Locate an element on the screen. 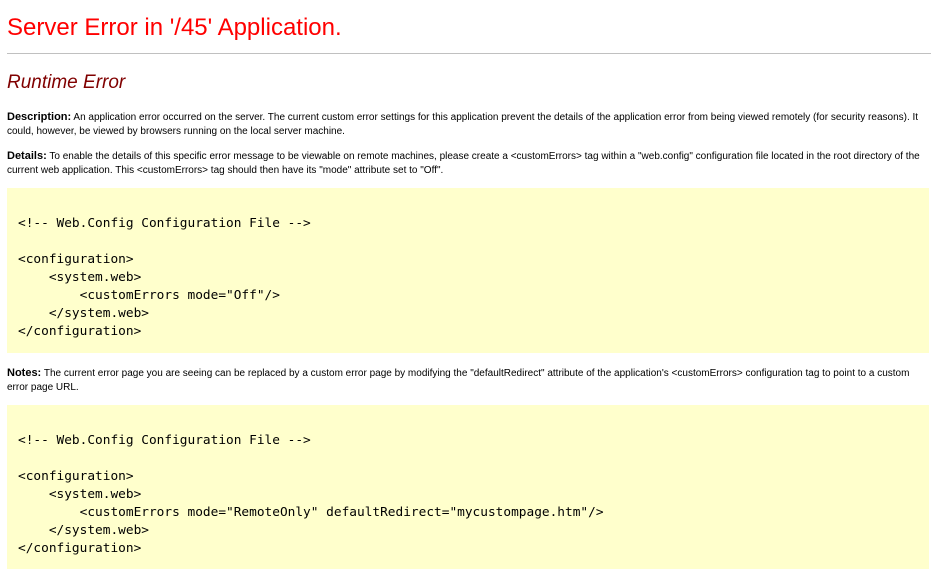 The width and height of the screenshot is (935, 573). description-label: Description: is located at coordinates (39, 117).